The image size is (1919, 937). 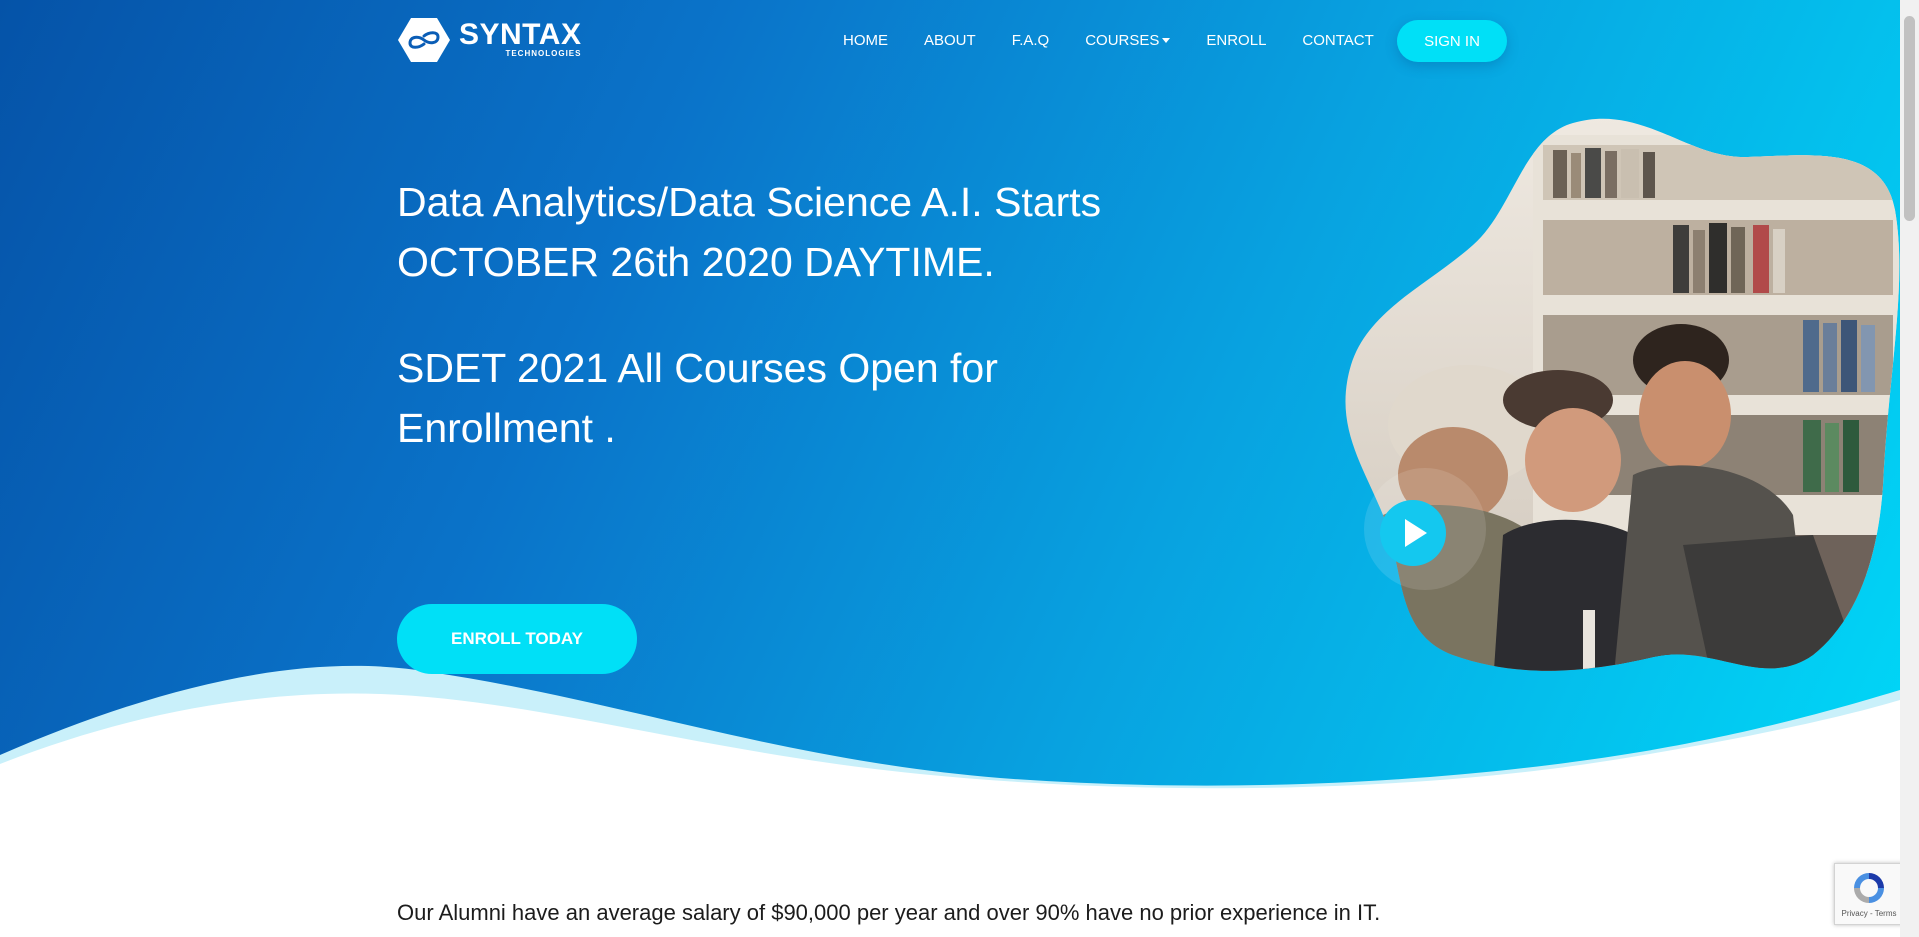 What do you see at coordinates (1909, 118) in the screenshot?
I see `scrollbar-thumb` at bounding box center [1909, 118].